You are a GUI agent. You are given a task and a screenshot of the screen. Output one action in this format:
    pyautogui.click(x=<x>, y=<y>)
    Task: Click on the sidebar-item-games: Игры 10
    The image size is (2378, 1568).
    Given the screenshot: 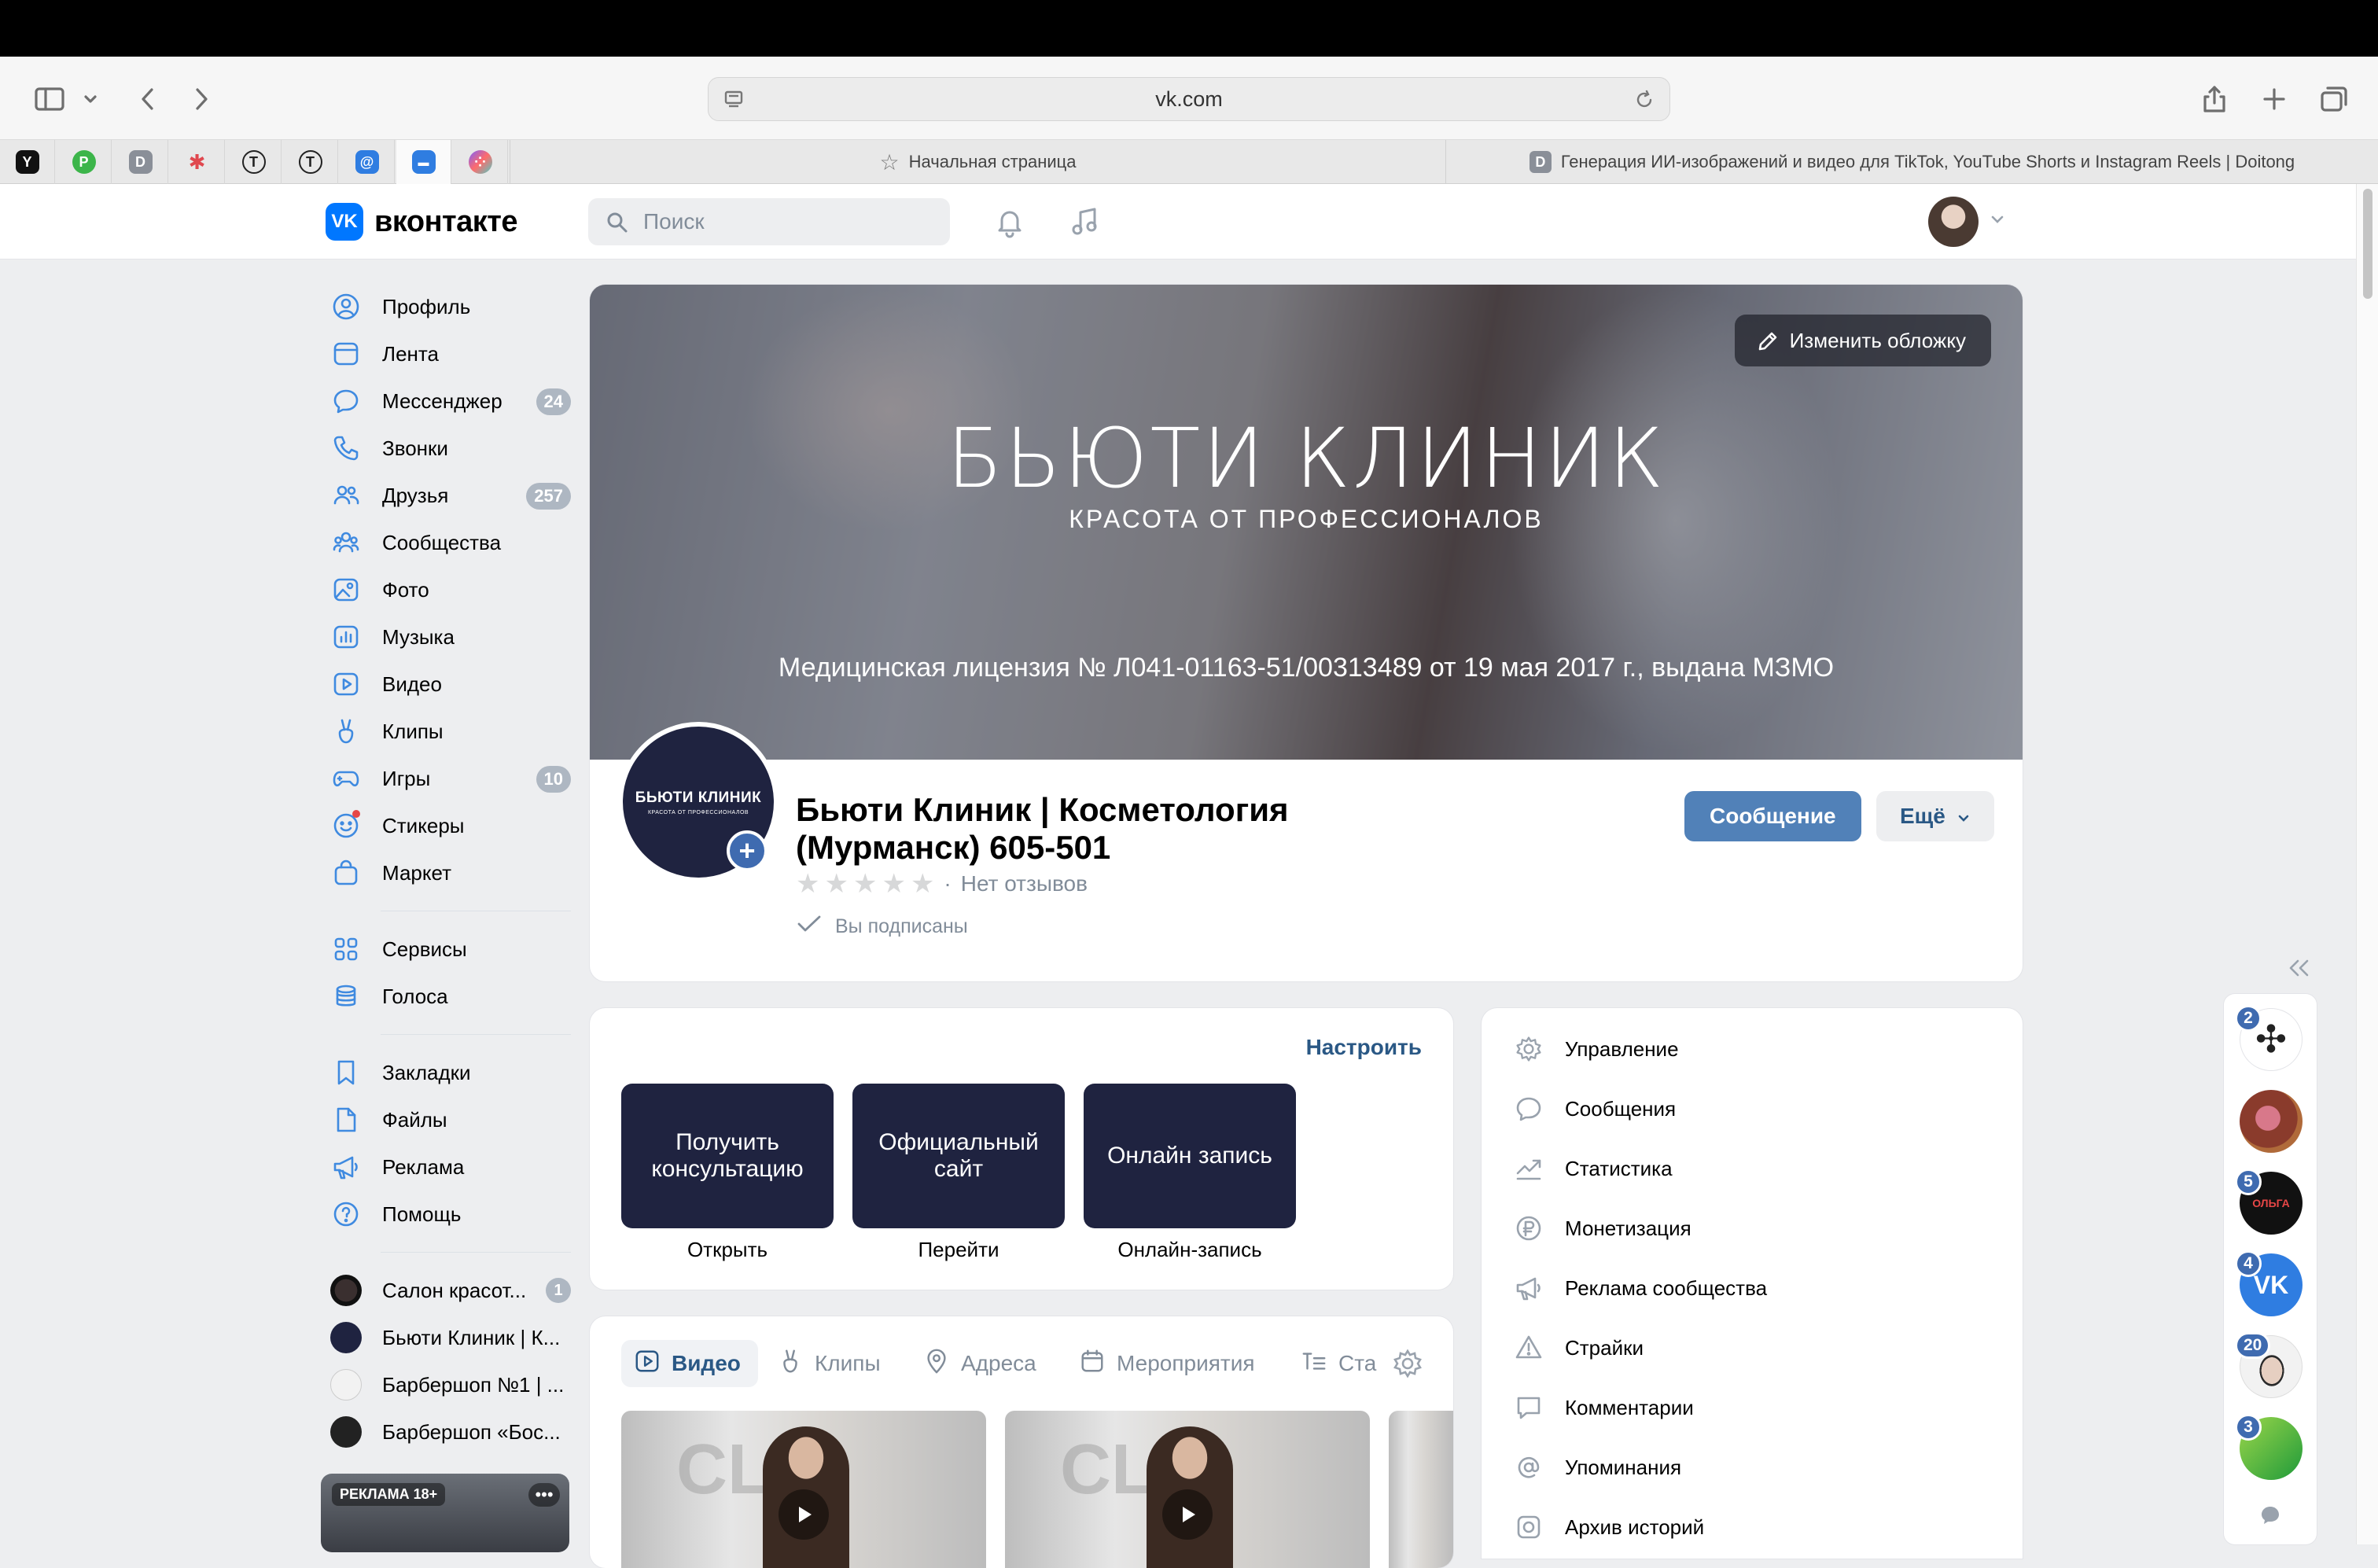 What is the action you would take?
    pyautogui.click(x=448, y=778)
    